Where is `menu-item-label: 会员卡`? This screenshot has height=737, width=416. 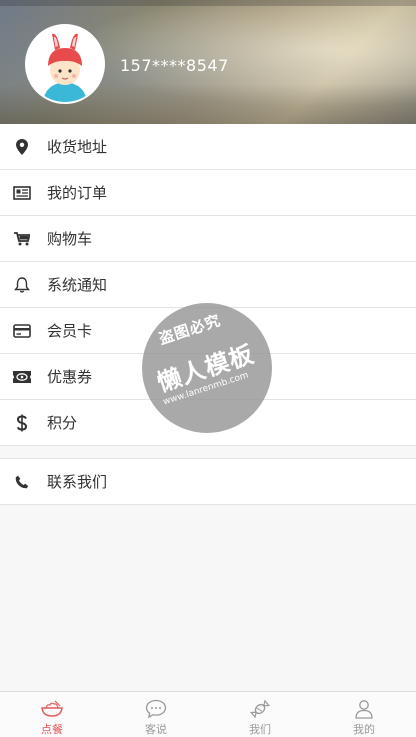
menu-item-label: 会员卡 is located at coordinates (70, 331).